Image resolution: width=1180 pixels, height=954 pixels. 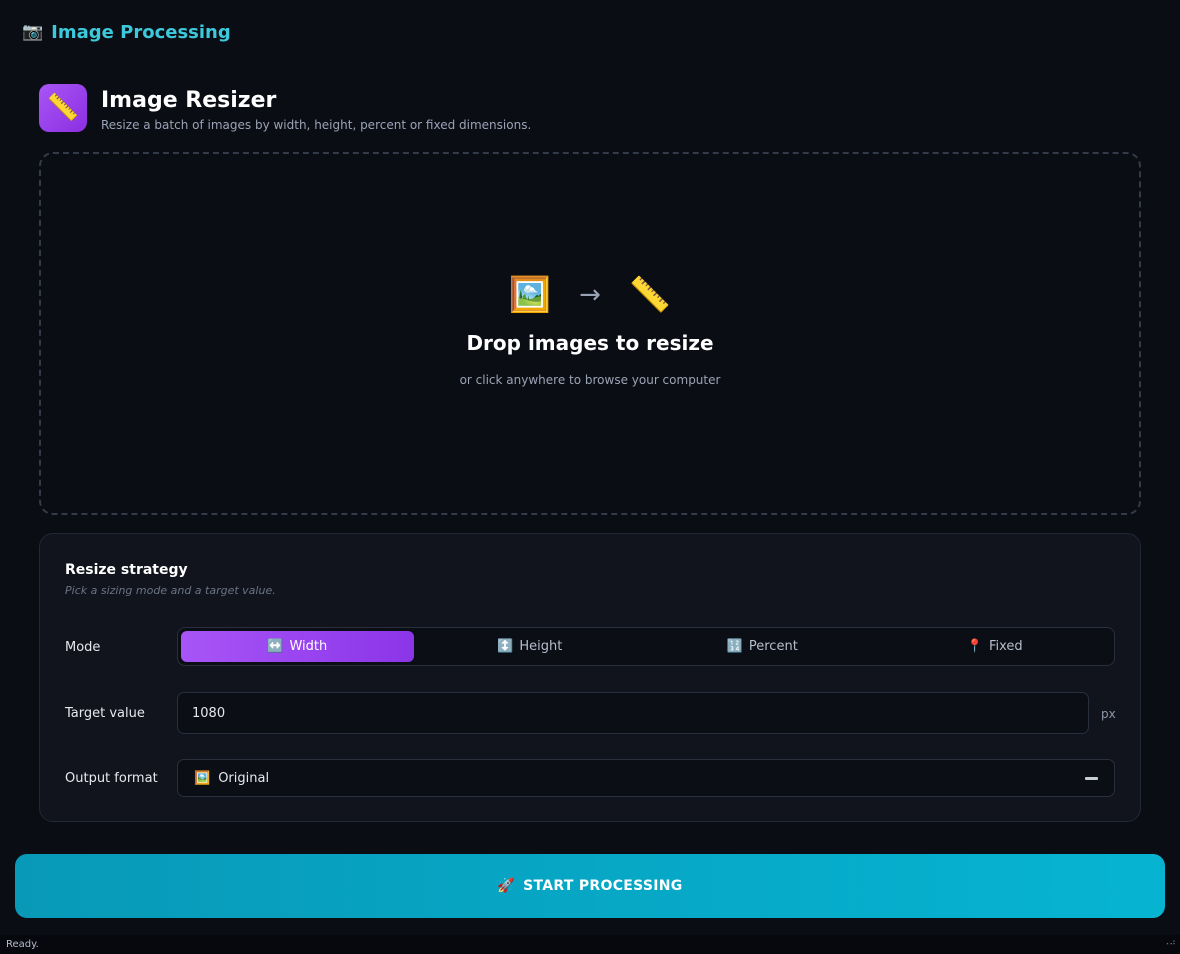 What do you see at coordinates (126, 570) in the screenshot?
I see `panel-title: Resize strategy` at bounding box center [126, 570].